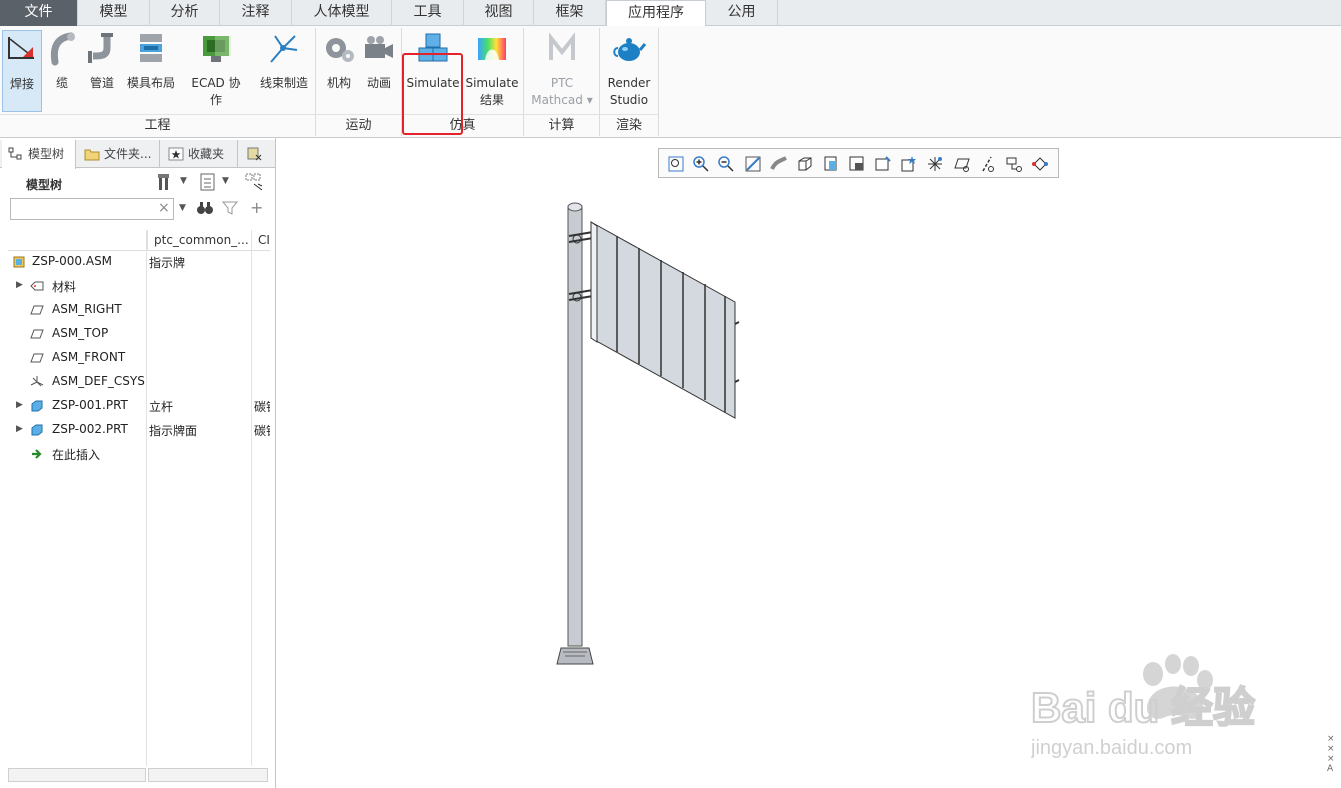 The height and width of the screenshot is (788, 1341). I want to click on simulate-icon, so click(433, 47).